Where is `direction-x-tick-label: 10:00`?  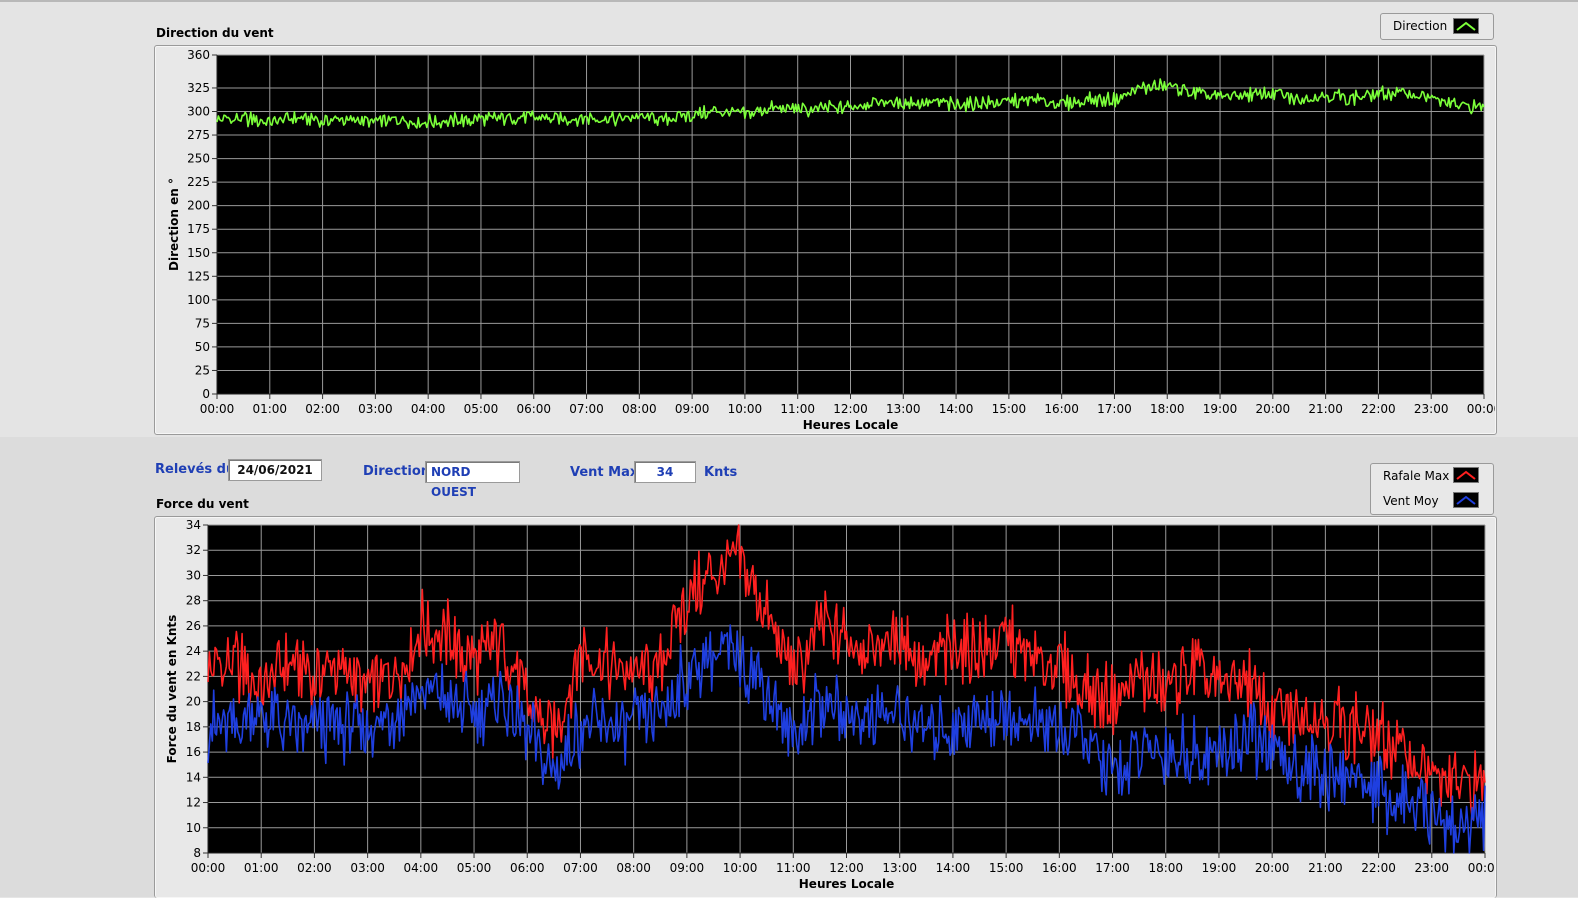
direction-x-tick-label: 10:00 is located at coordinates (745, 409).